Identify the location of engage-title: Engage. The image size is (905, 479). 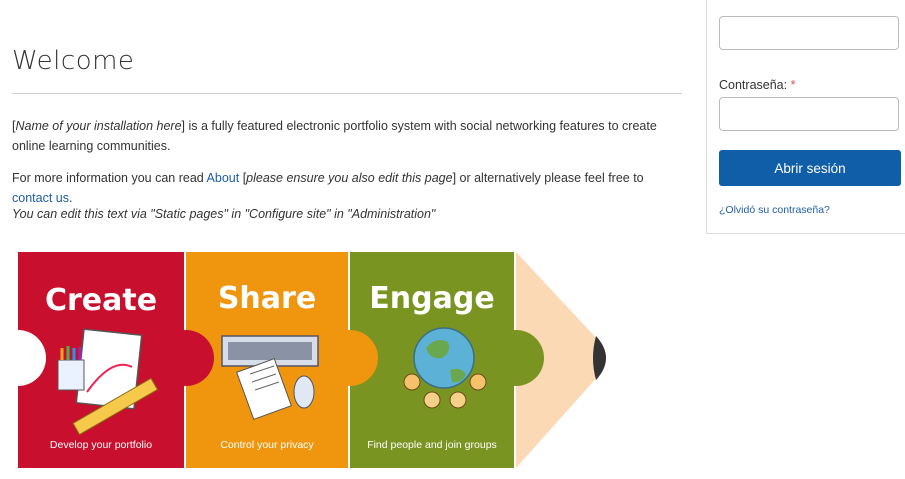
(431, 298).